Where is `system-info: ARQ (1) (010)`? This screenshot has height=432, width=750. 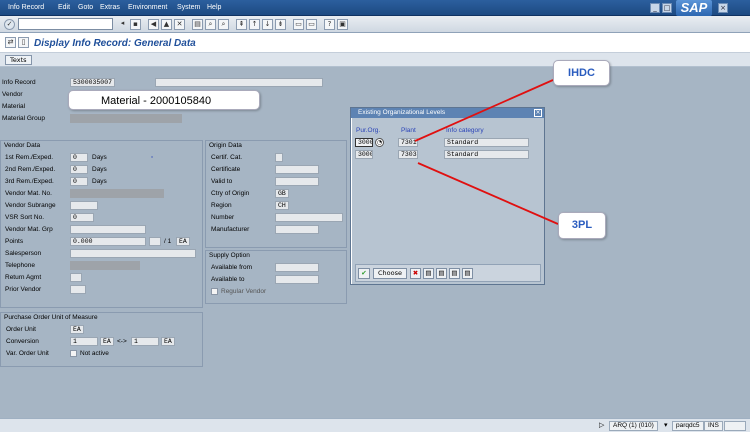 system-info: ARQ (1) (010) is located at coordinates (633, 426).